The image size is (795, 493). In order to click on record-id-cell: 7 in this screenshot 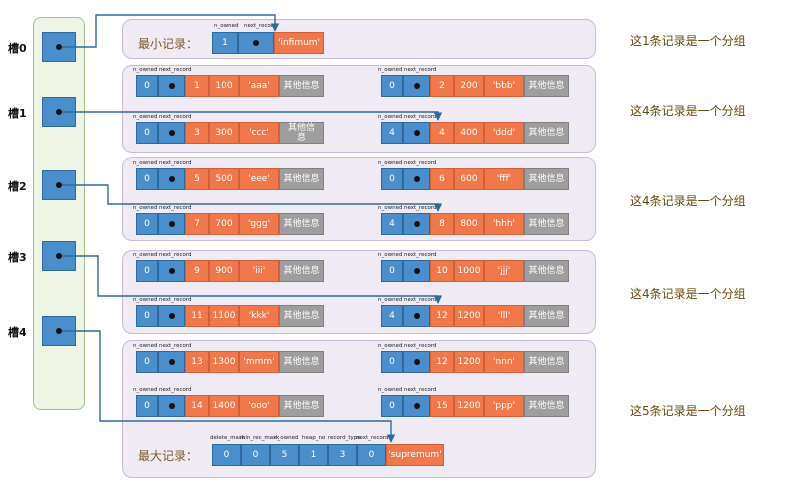, I will do `click(197, 224)`.